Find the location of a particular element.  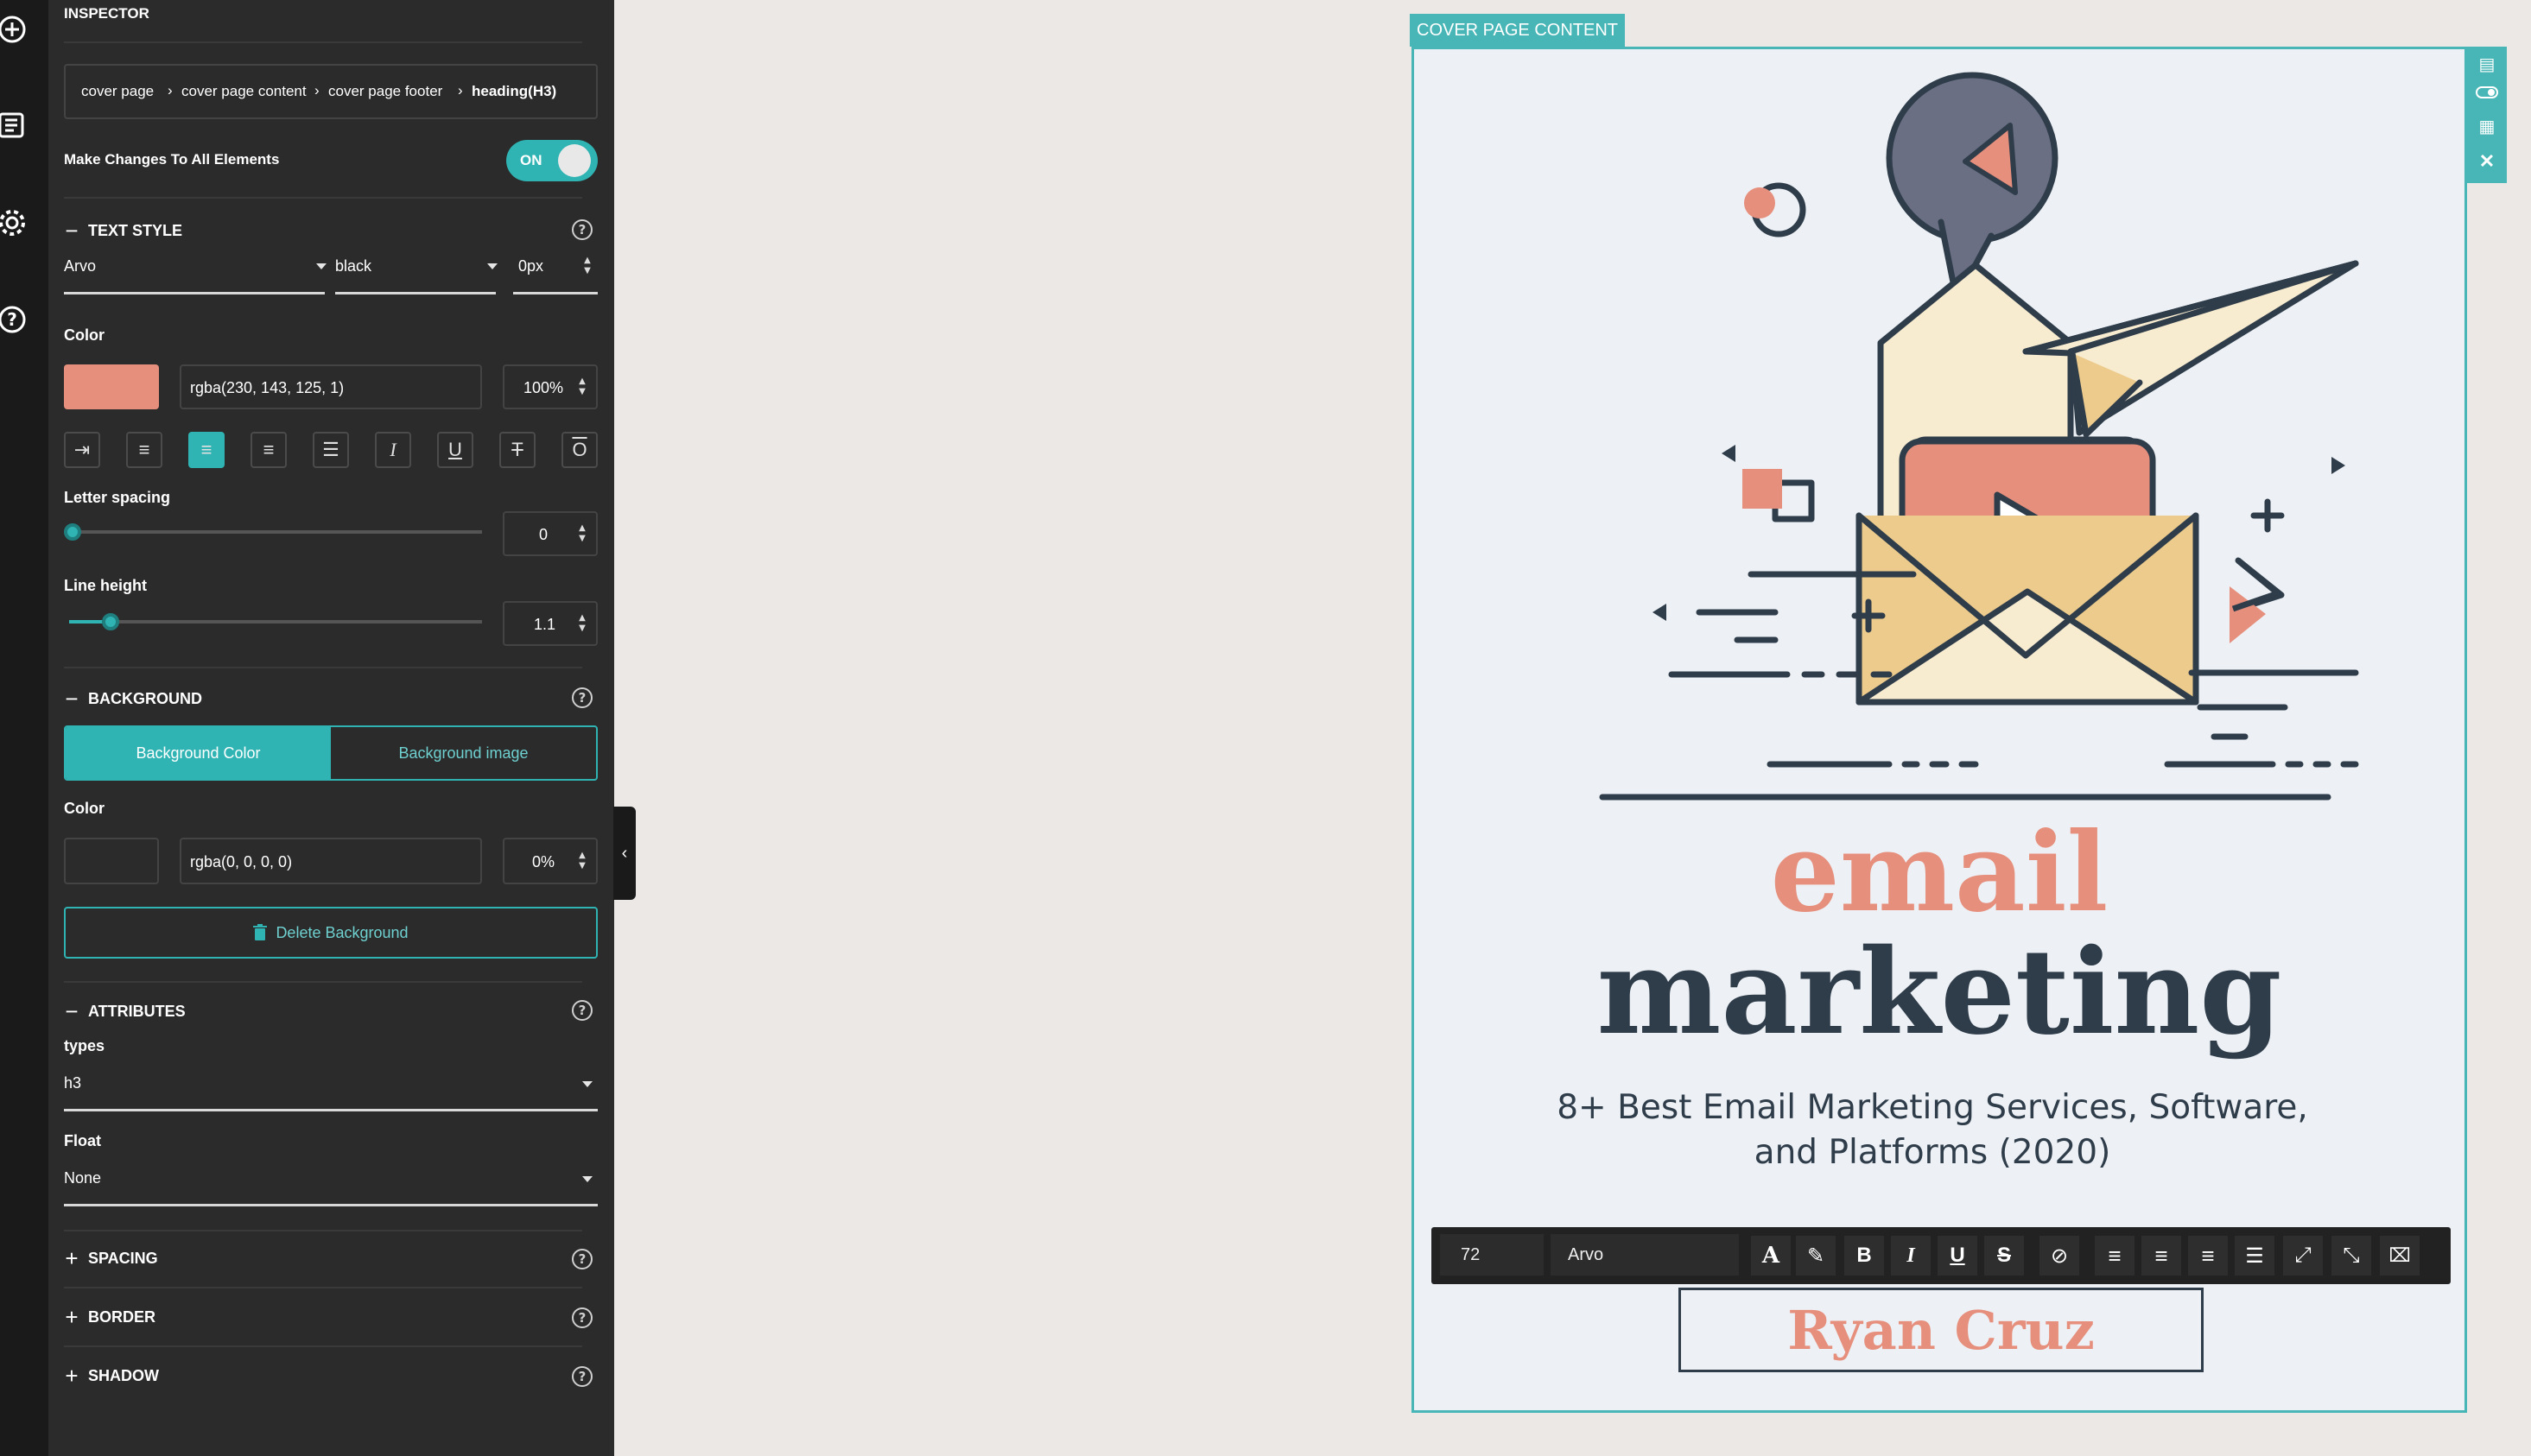

line-height-label: Line height is located at coordinates (105, 585).